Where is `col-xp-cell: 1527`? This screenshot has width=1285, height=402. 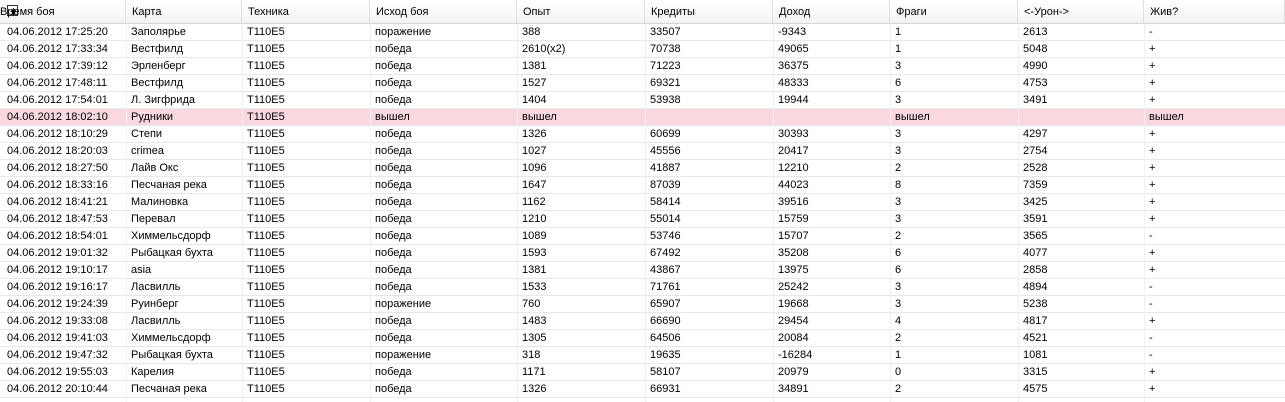
col-xp-cell: 1527 is located at coordinates (534, 83).